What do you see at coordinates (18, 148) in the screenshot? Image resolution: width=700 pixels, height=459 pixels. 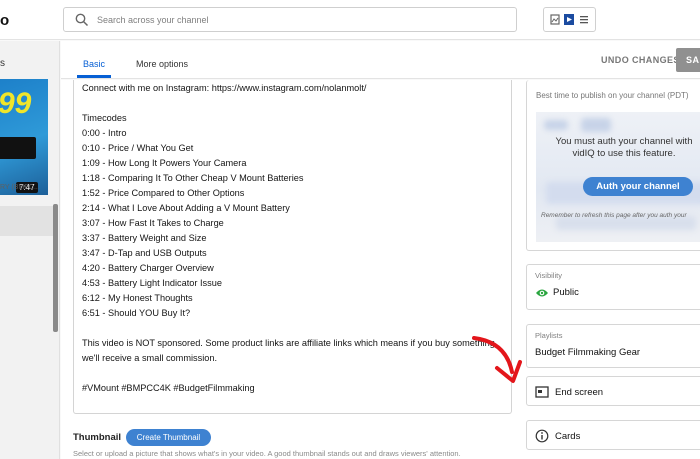 I see `camera-graphic` at bounding box center [18, 148].